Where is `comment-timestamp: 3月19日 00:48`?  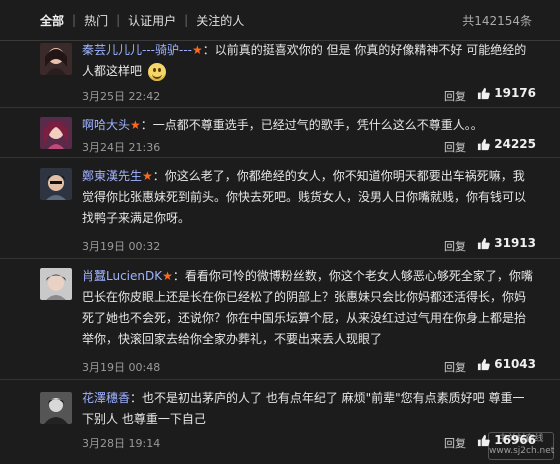
comment-timestamp: 3月19日 00:48 is located at coordinates (121, 367).